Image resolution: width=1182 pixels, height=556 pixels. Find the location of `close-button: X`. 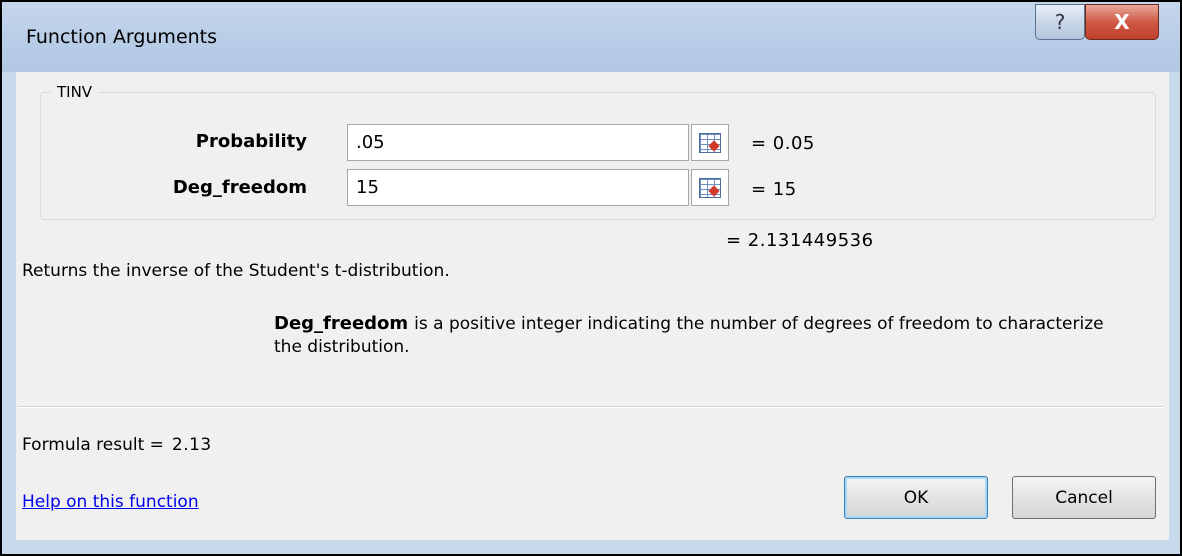

close-button: X is located at coordinates (1122, 22).